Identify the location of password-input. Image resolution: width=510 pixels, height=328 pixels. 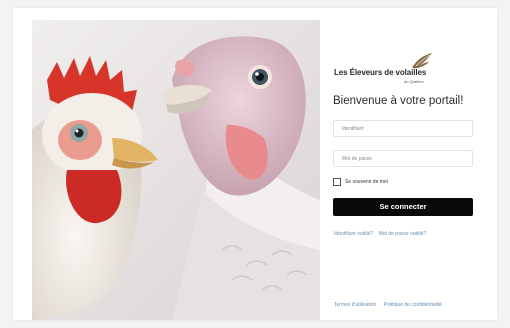
(403, 158).